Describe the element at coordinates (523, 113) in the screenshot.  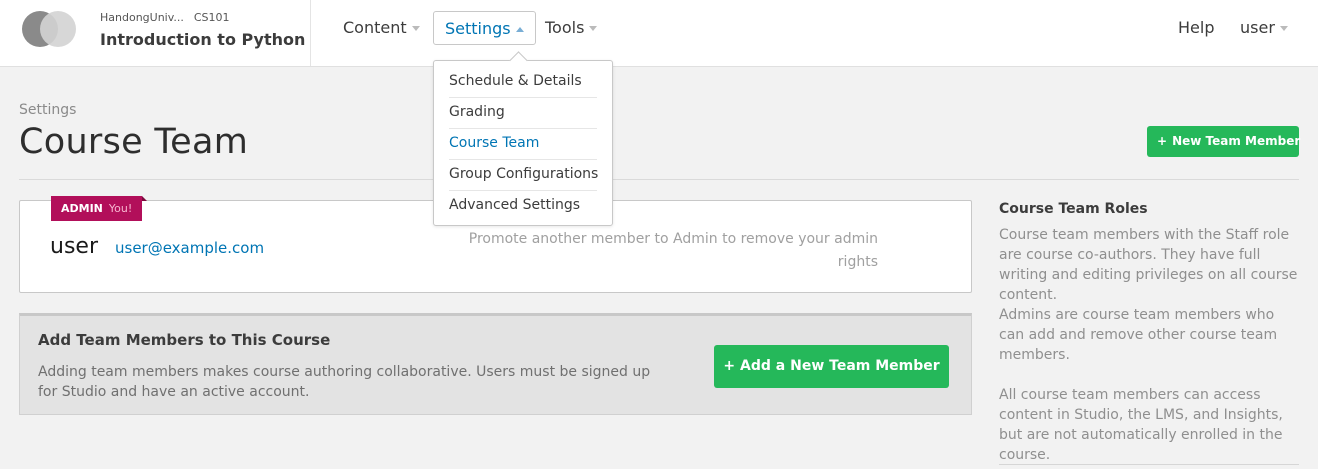
I see `menu-item-grading: Grading` at that location.